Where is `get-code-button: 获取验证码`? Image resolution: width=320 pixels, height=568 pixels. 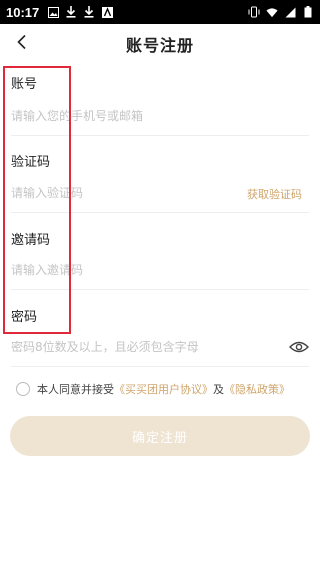 get-code-button: 获取验证码 is located at coordinates (274, 194).